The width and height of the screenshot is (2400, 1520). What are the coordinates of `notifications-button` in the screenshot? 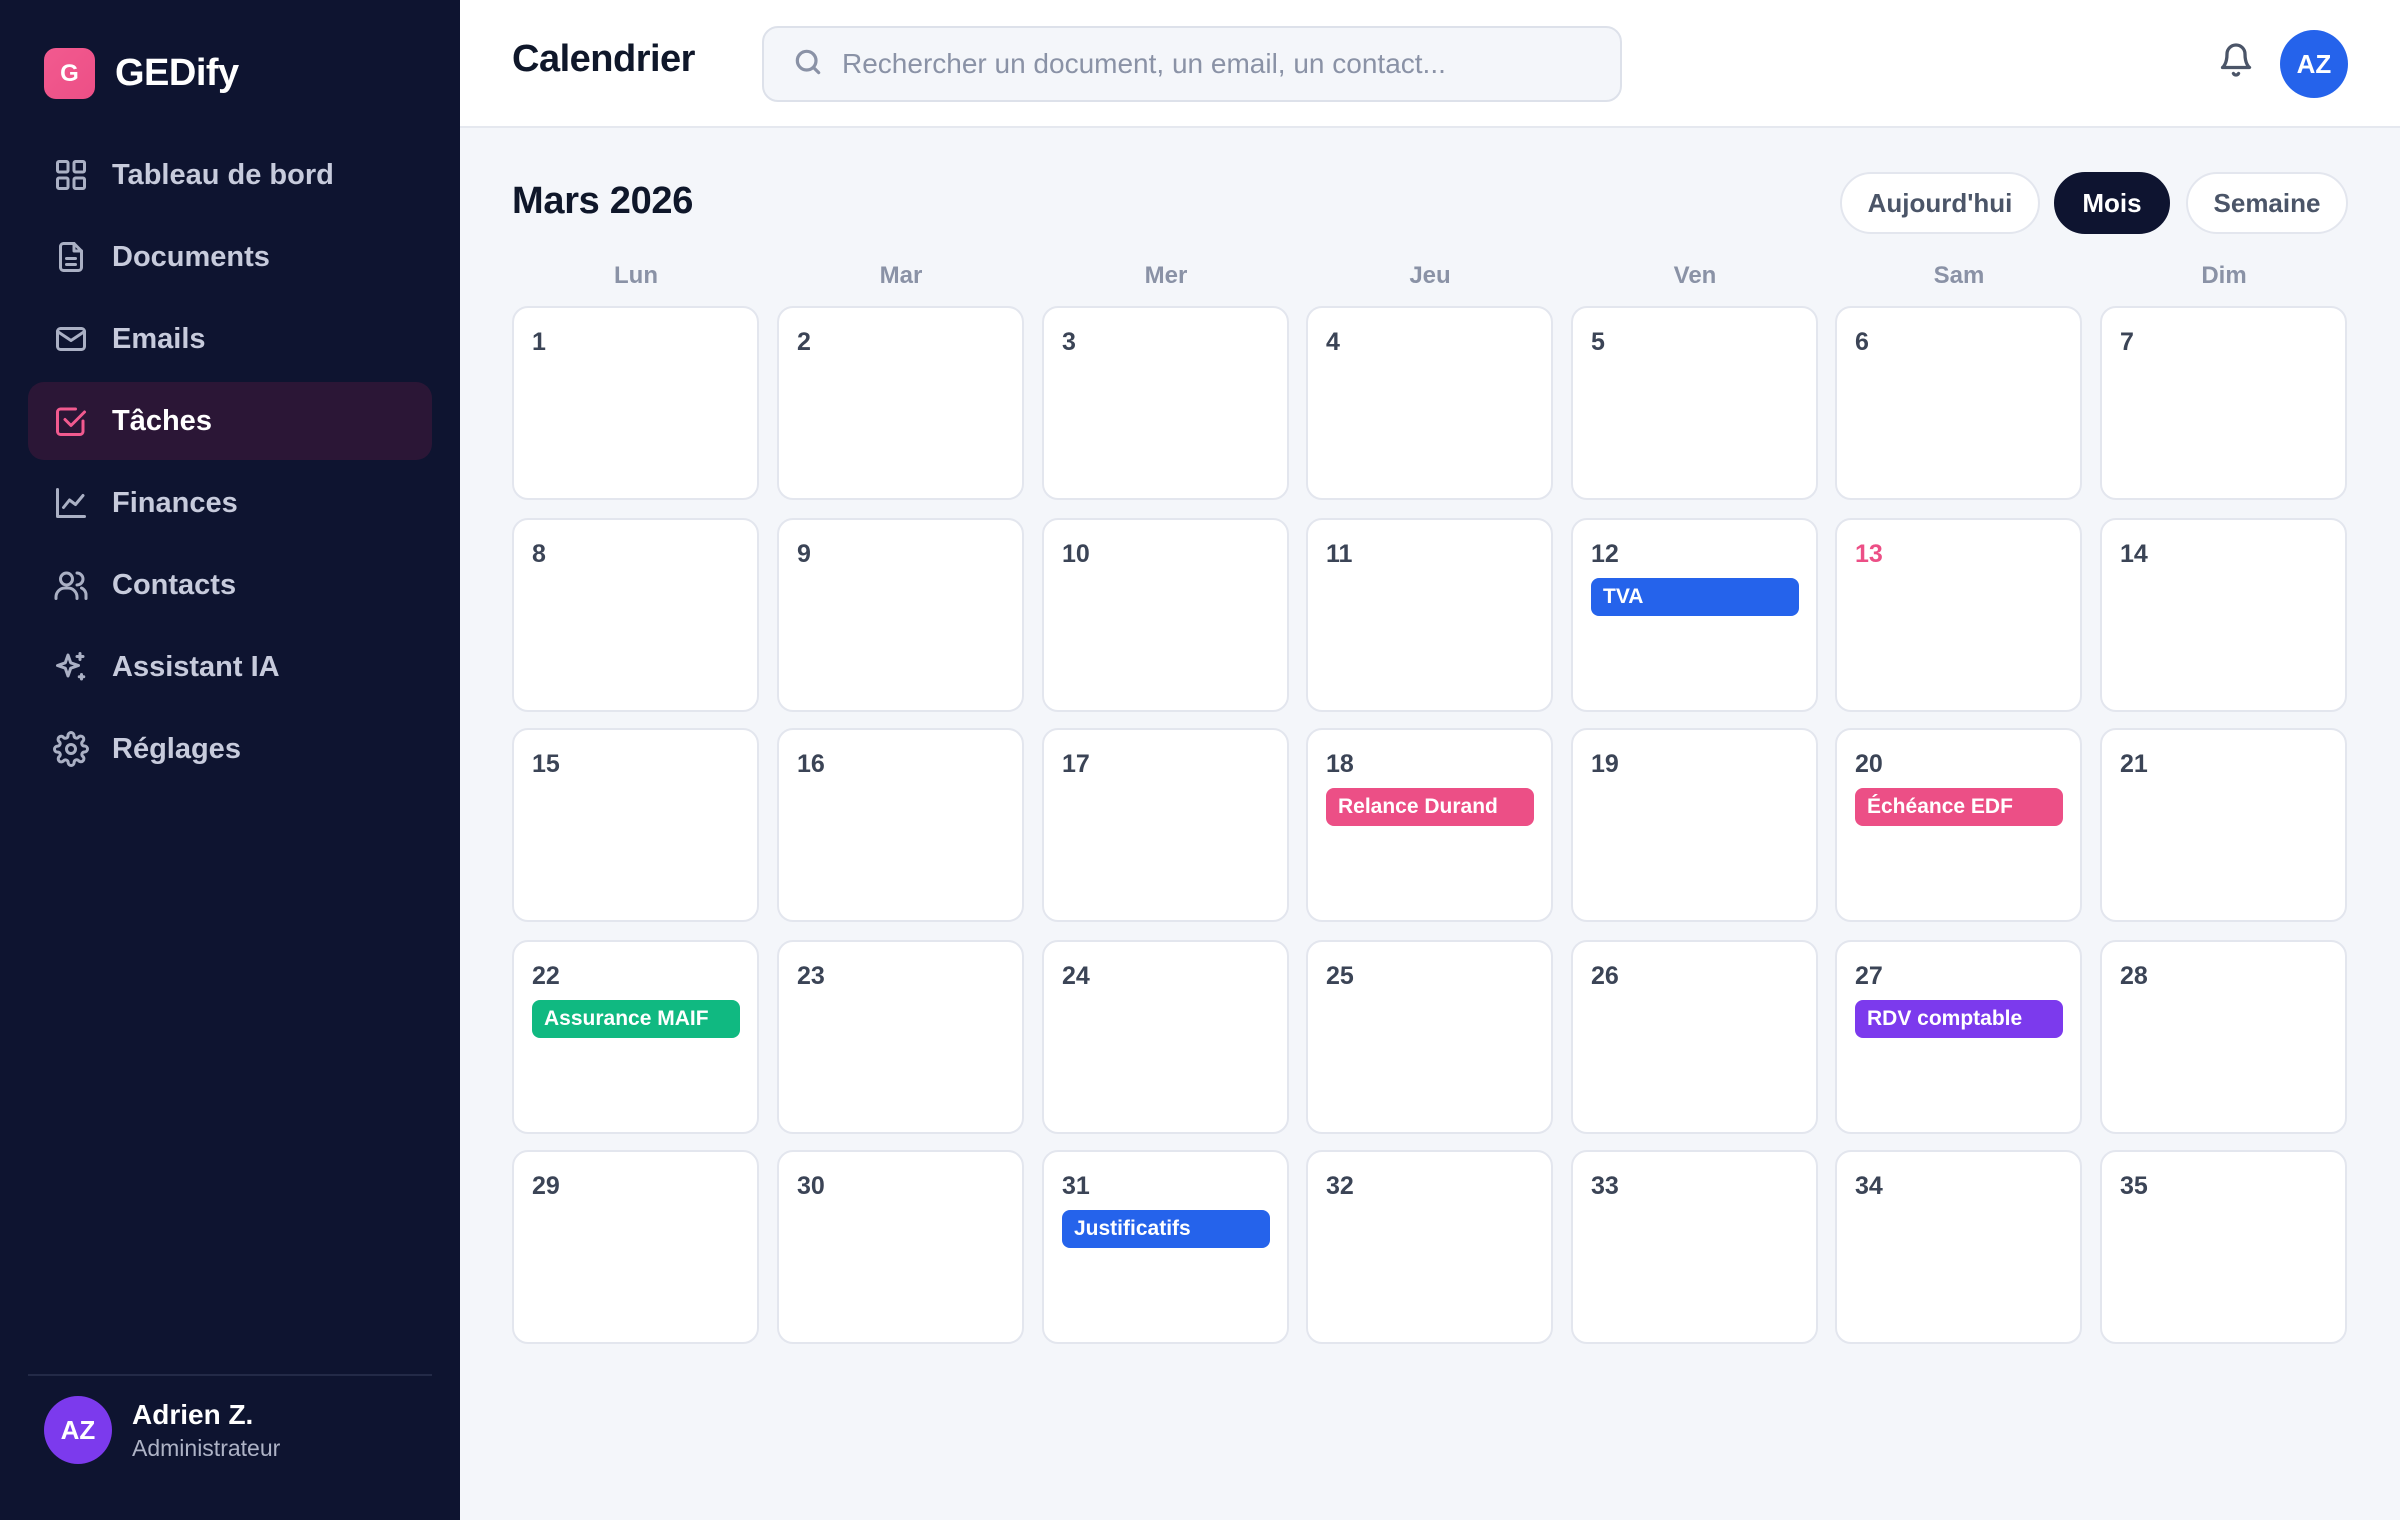 It's located at (2236, 62).